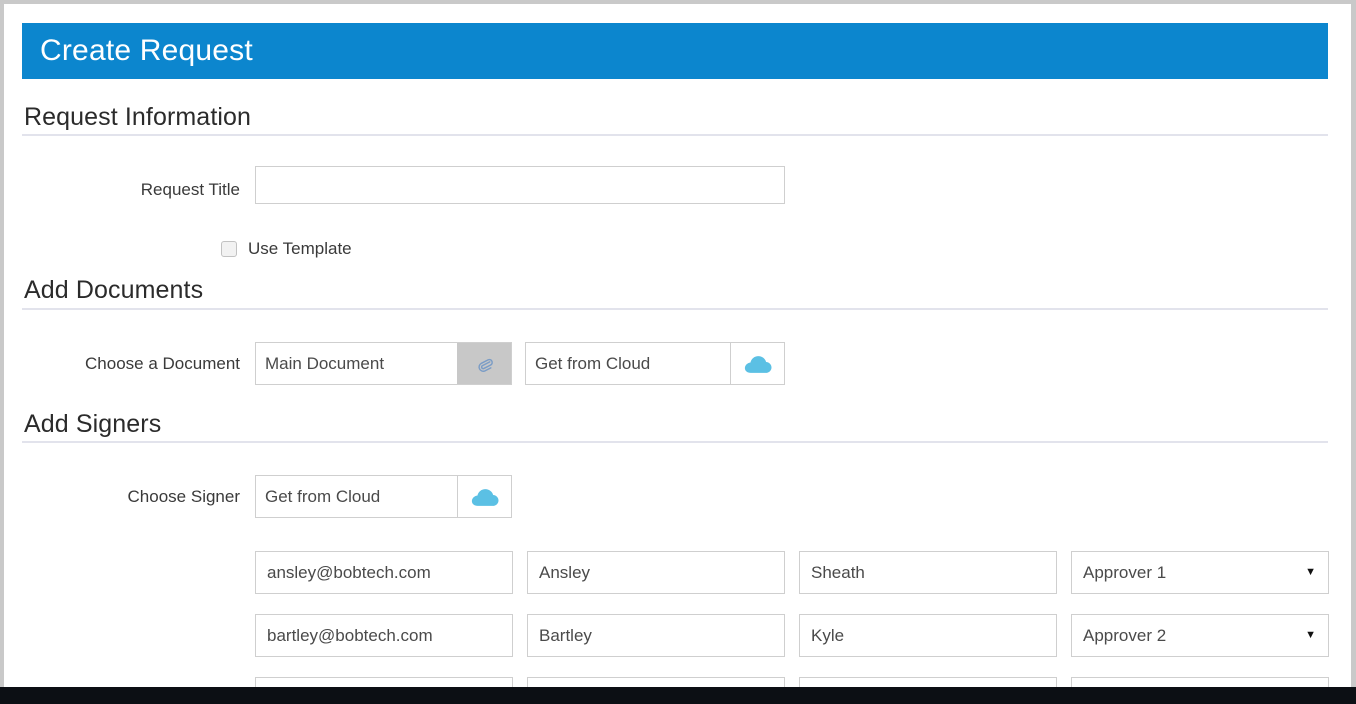 Image resolution: width=1356 pixels, height=704 pixels. I want to click on paperclip-icon, so click(484, 363).